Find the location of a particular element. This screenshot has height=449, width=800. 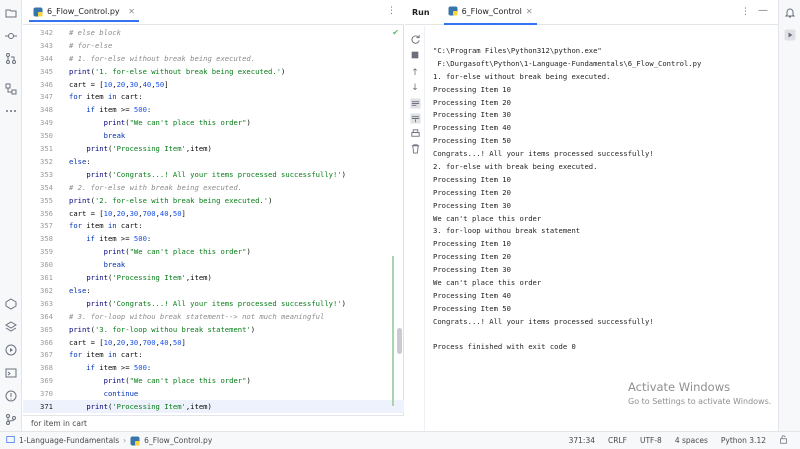

code-text: continue is located at coordinates (121, 394).